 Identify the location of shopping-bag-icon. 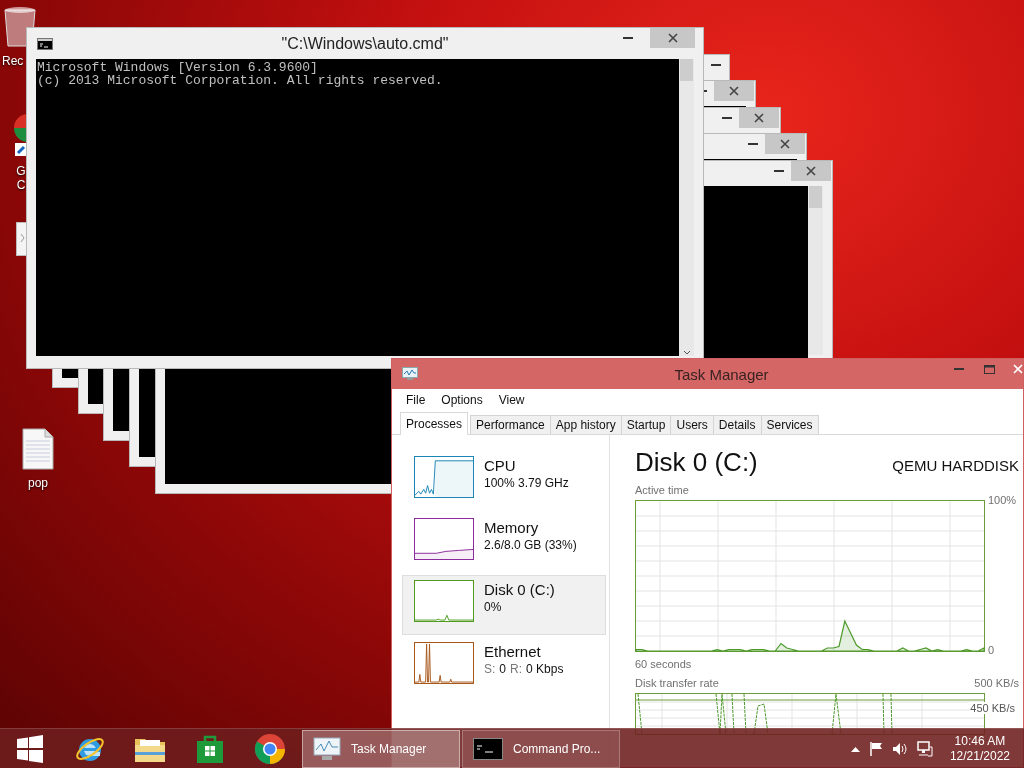
(210, 748).